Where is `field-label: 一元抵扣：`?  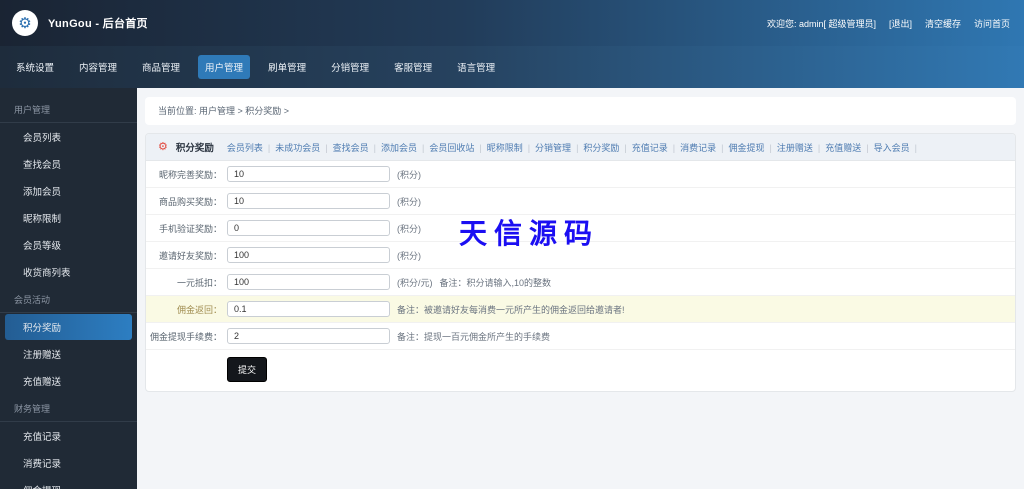 field-label: 一元抵扣： is located at coordinates (199, 282).